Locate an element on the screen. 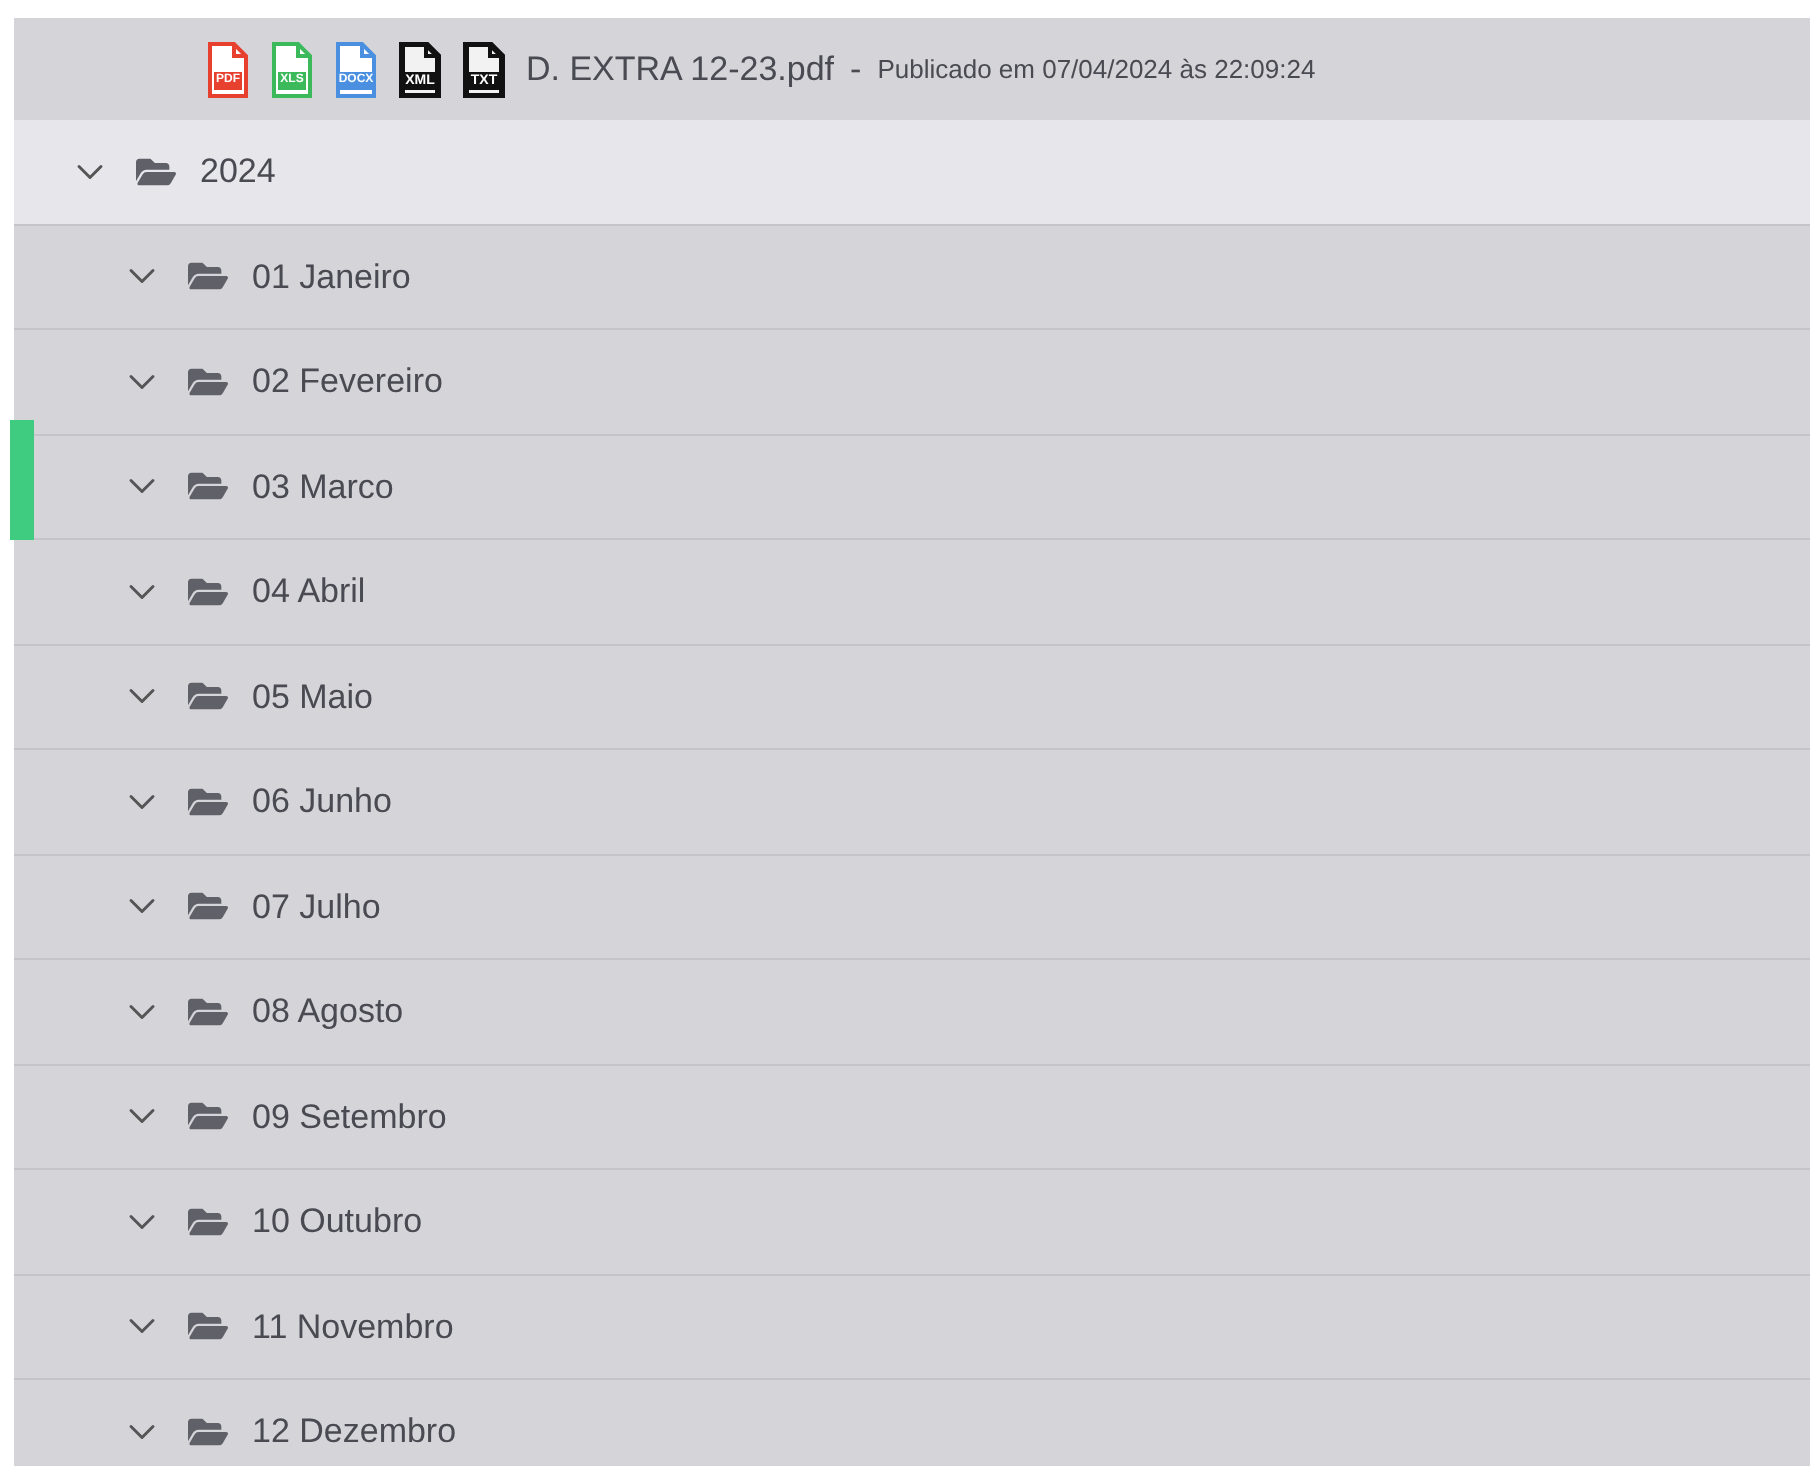 The width and height of the screenshot is (1810, 1466). document-link: D. EXTRA 12-23.pdf is located at coordinates (680, 69).